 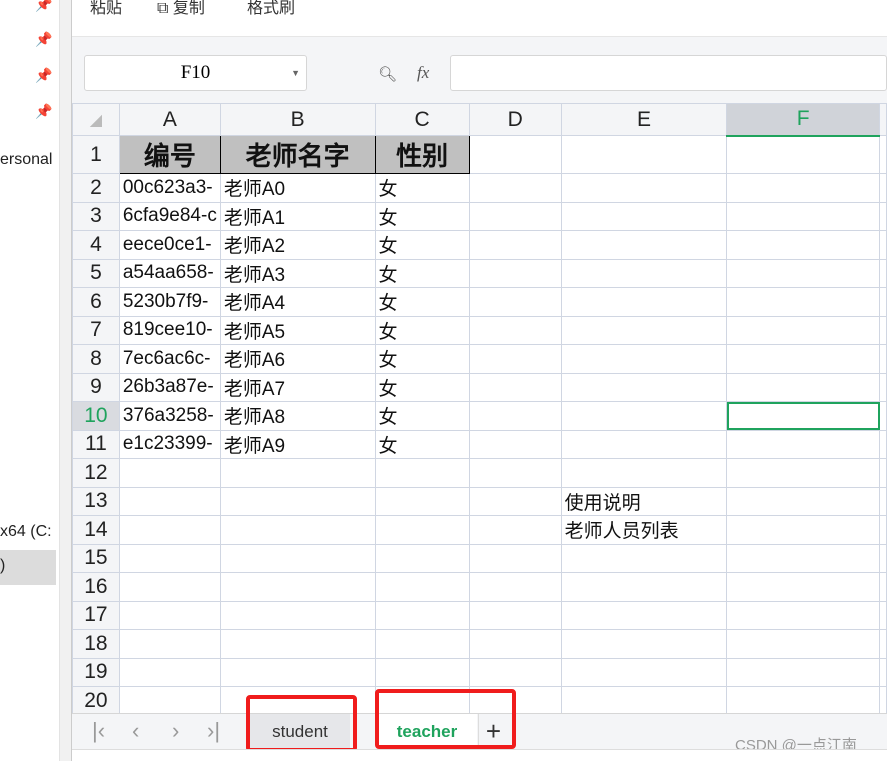 I want to click on cell: a54aa658-, so click(x=169, y=273).